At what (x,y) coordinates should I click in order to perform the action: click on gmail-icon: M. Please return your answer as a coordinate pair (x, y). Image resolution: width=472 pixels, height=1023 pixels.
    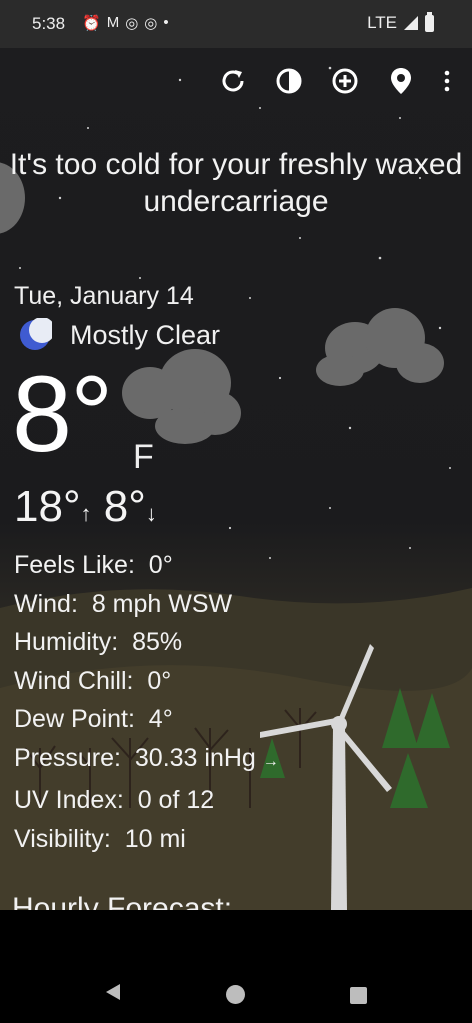
    Looking at the image, I should click on (113, 22).